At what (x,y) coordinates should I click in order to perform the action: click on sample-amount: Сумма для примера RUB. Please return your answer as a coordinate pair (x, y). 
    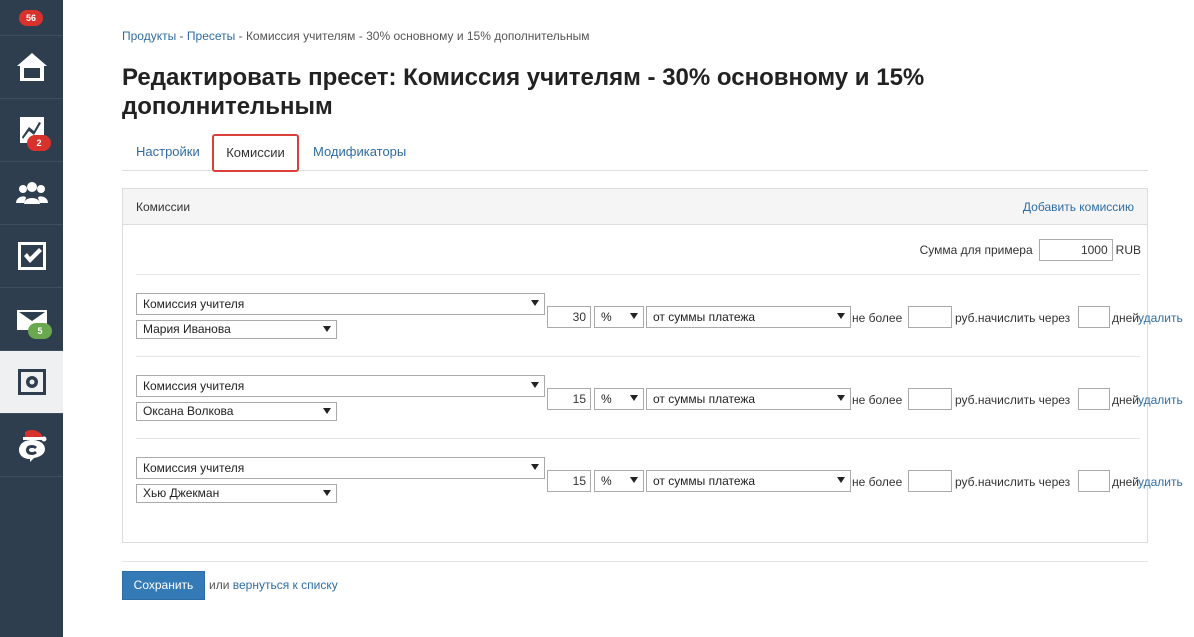
    Looking at the image, I should click on (1030, 250).